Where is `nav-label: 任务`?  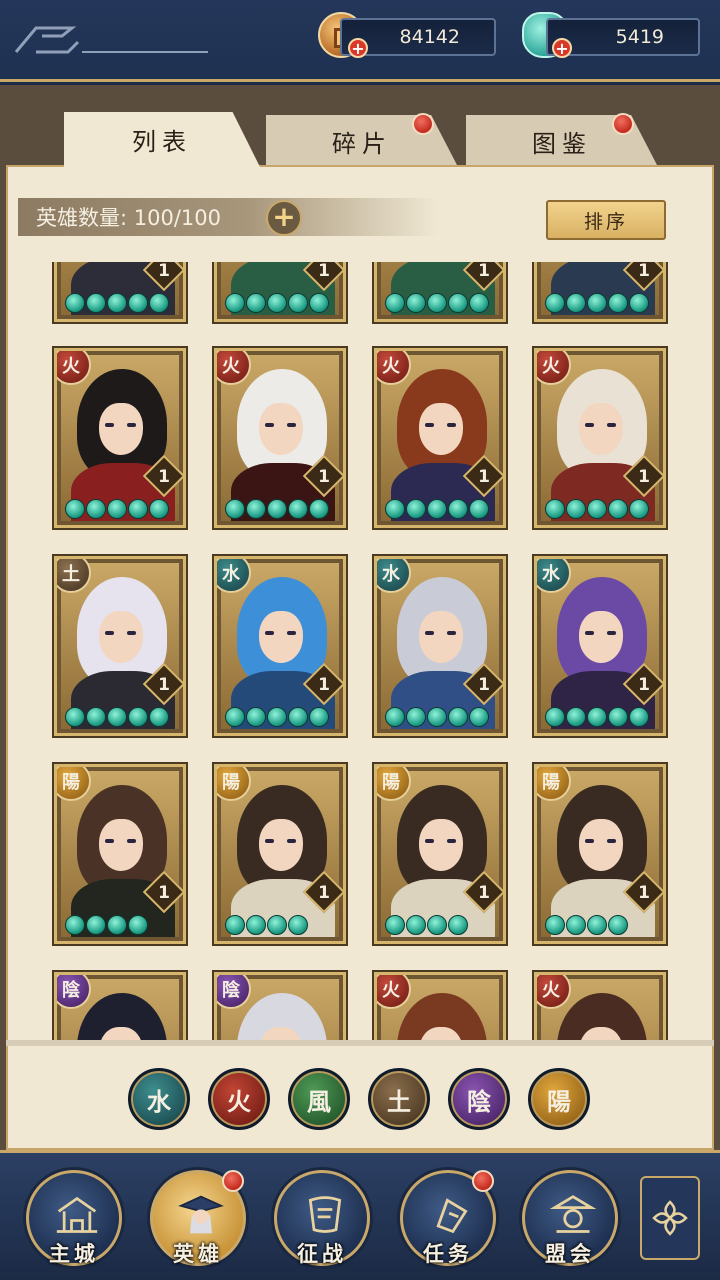 nav-label: 任务 is located at coordinates (448, 1254).